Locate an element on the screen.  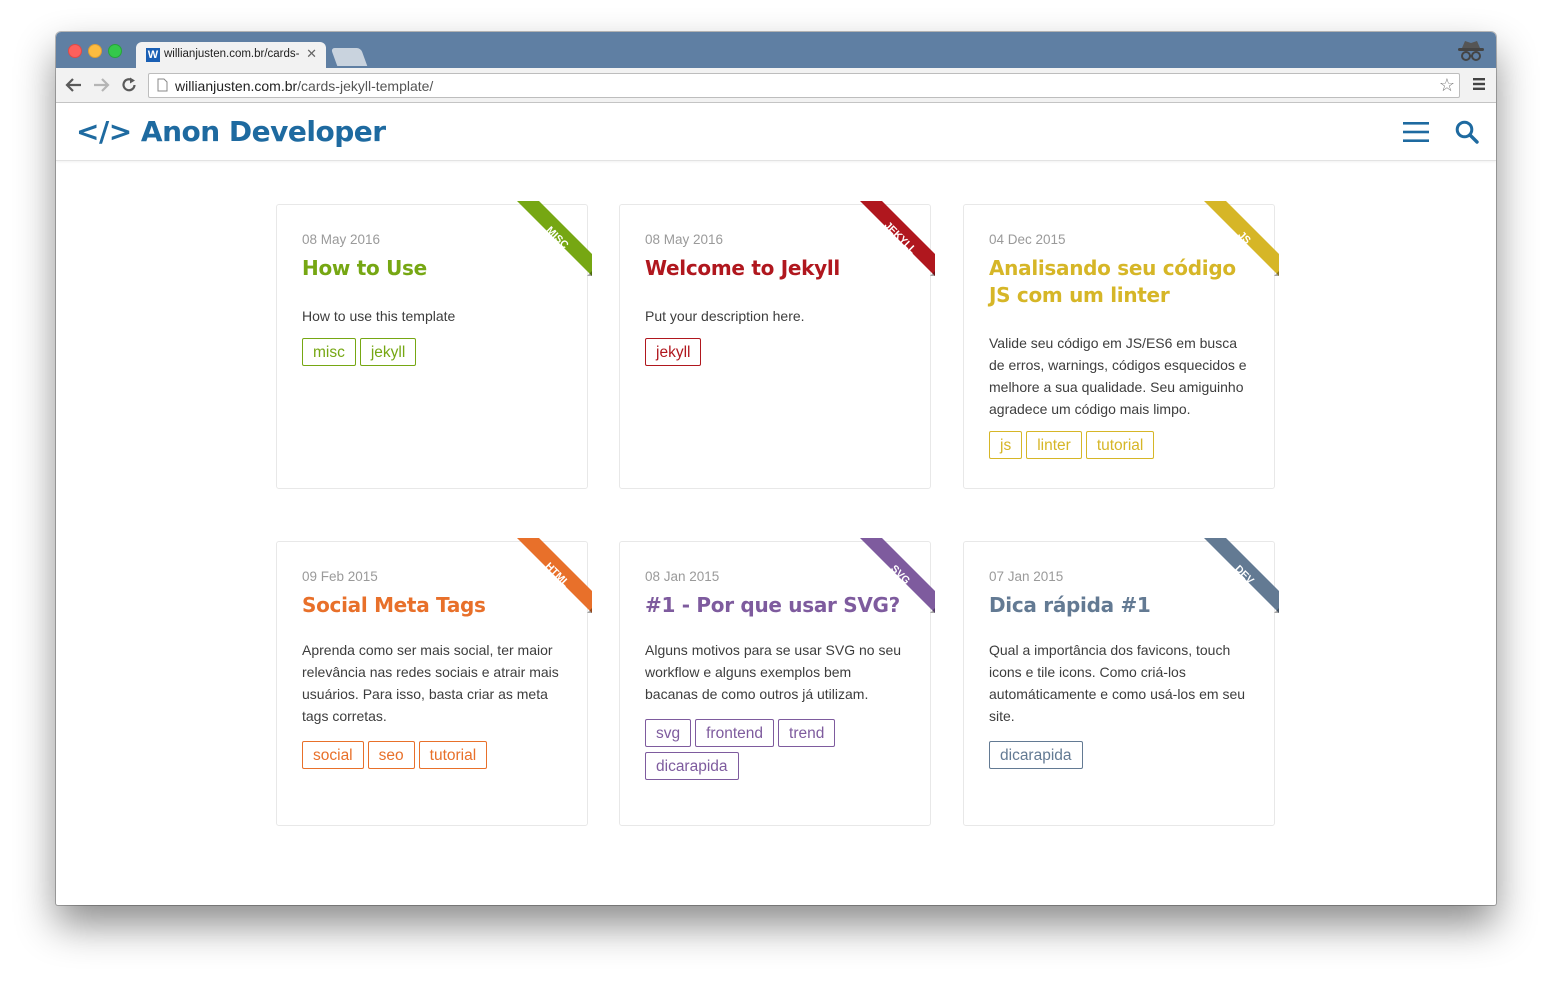
title-bar: W willianjusten.com.br/cards- ✕ is located at coordinates (776, 50).